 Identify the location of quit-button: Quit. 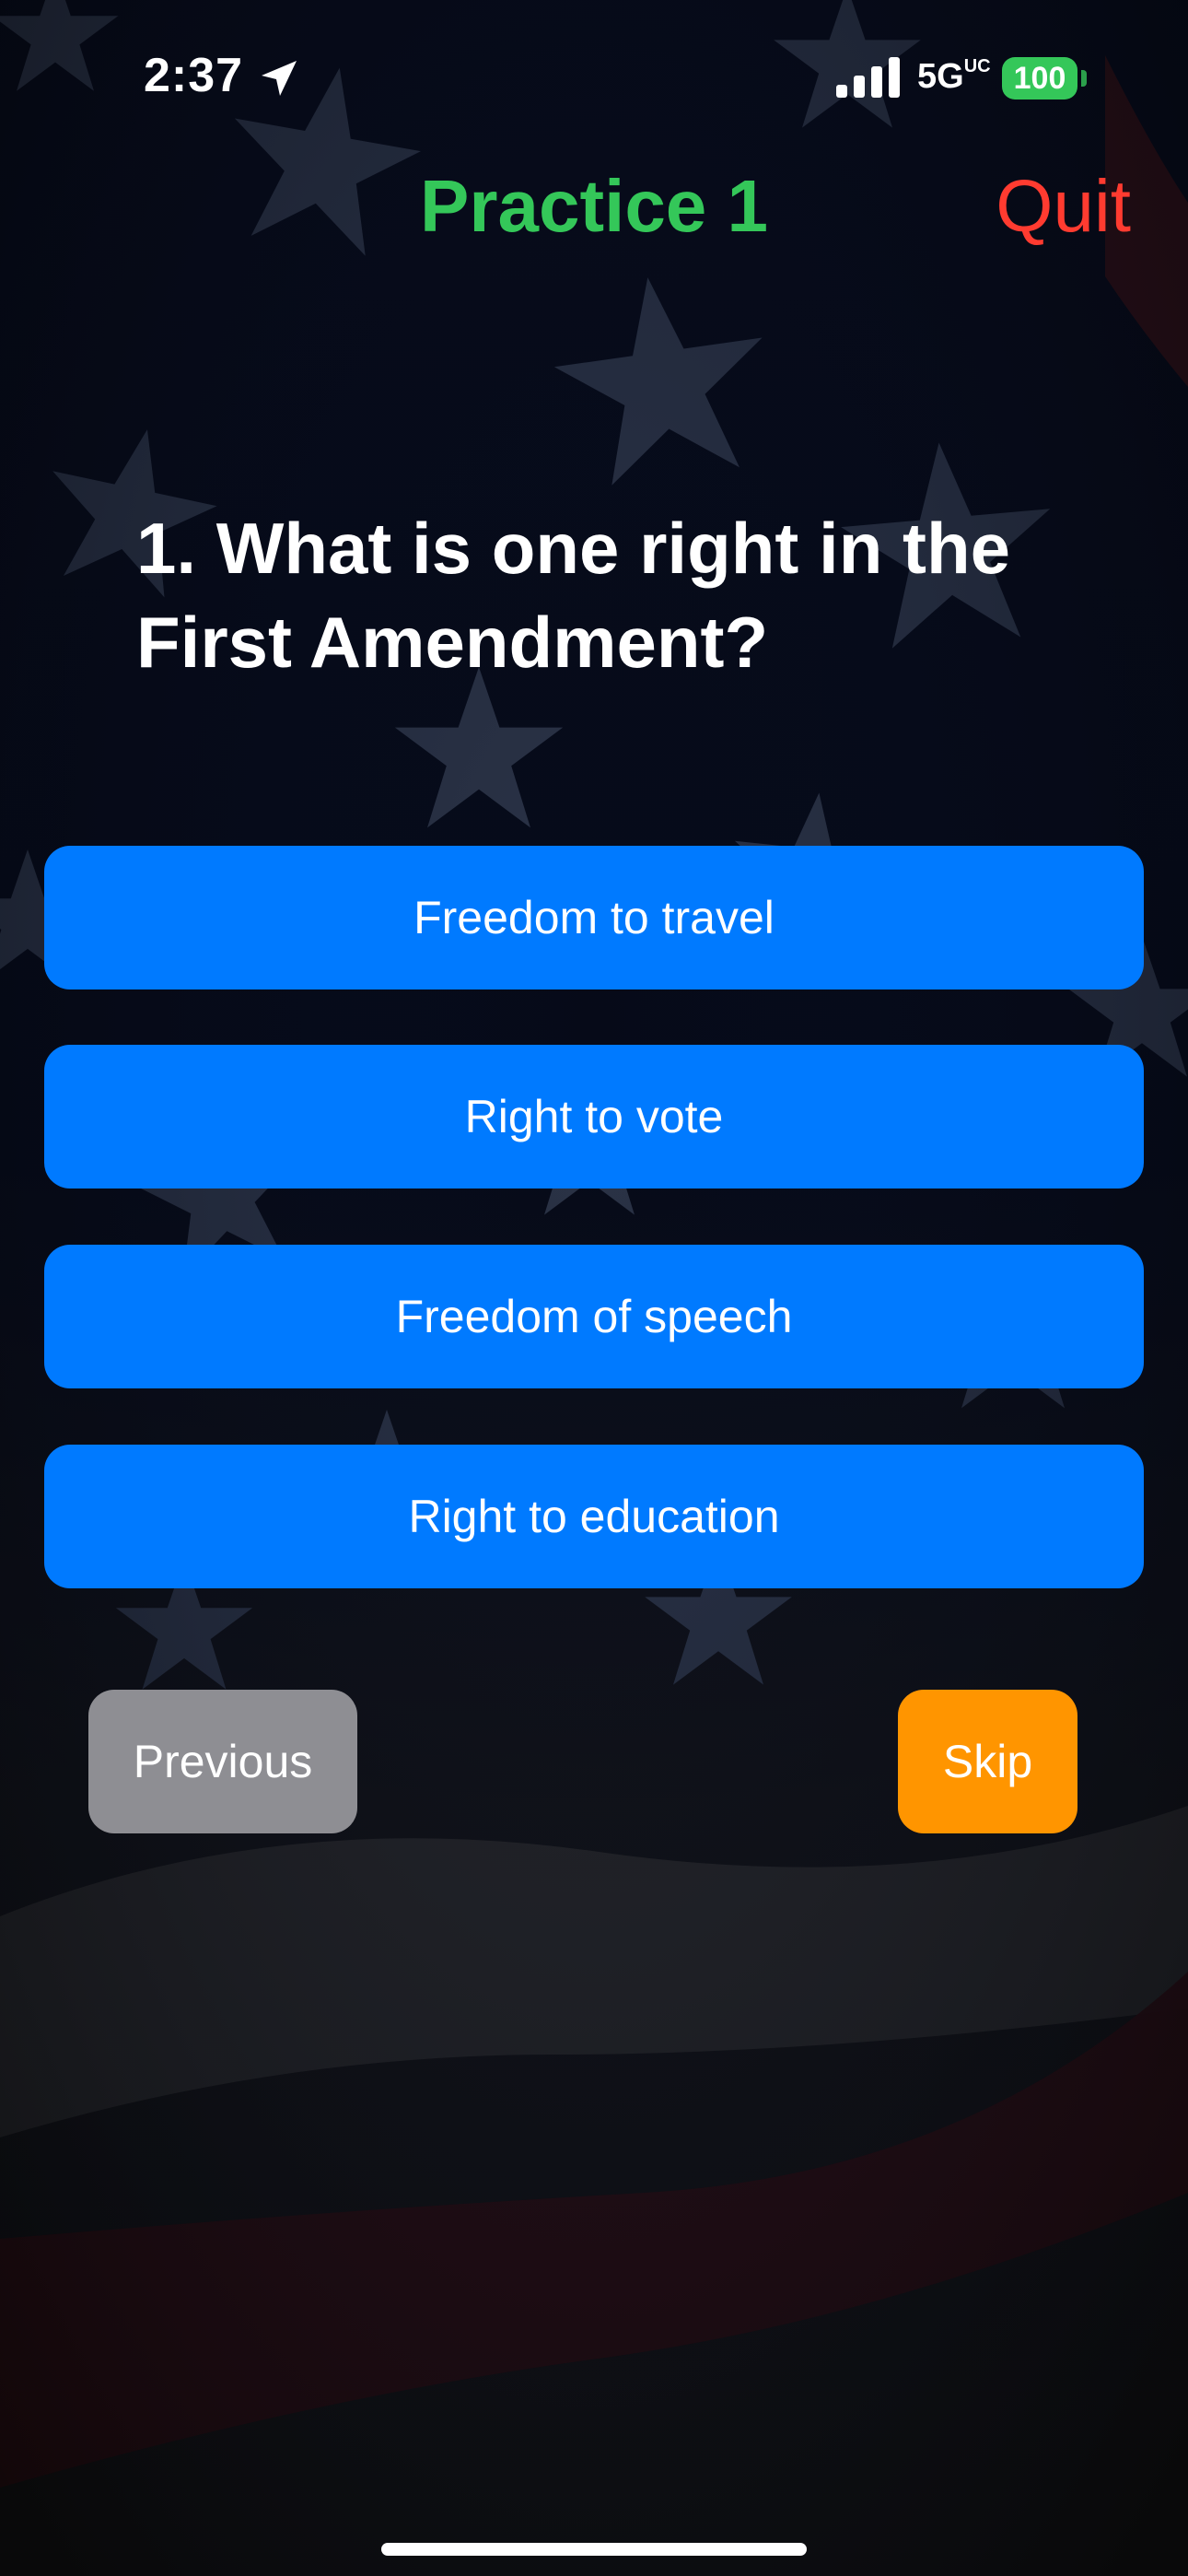
(1063, 206).